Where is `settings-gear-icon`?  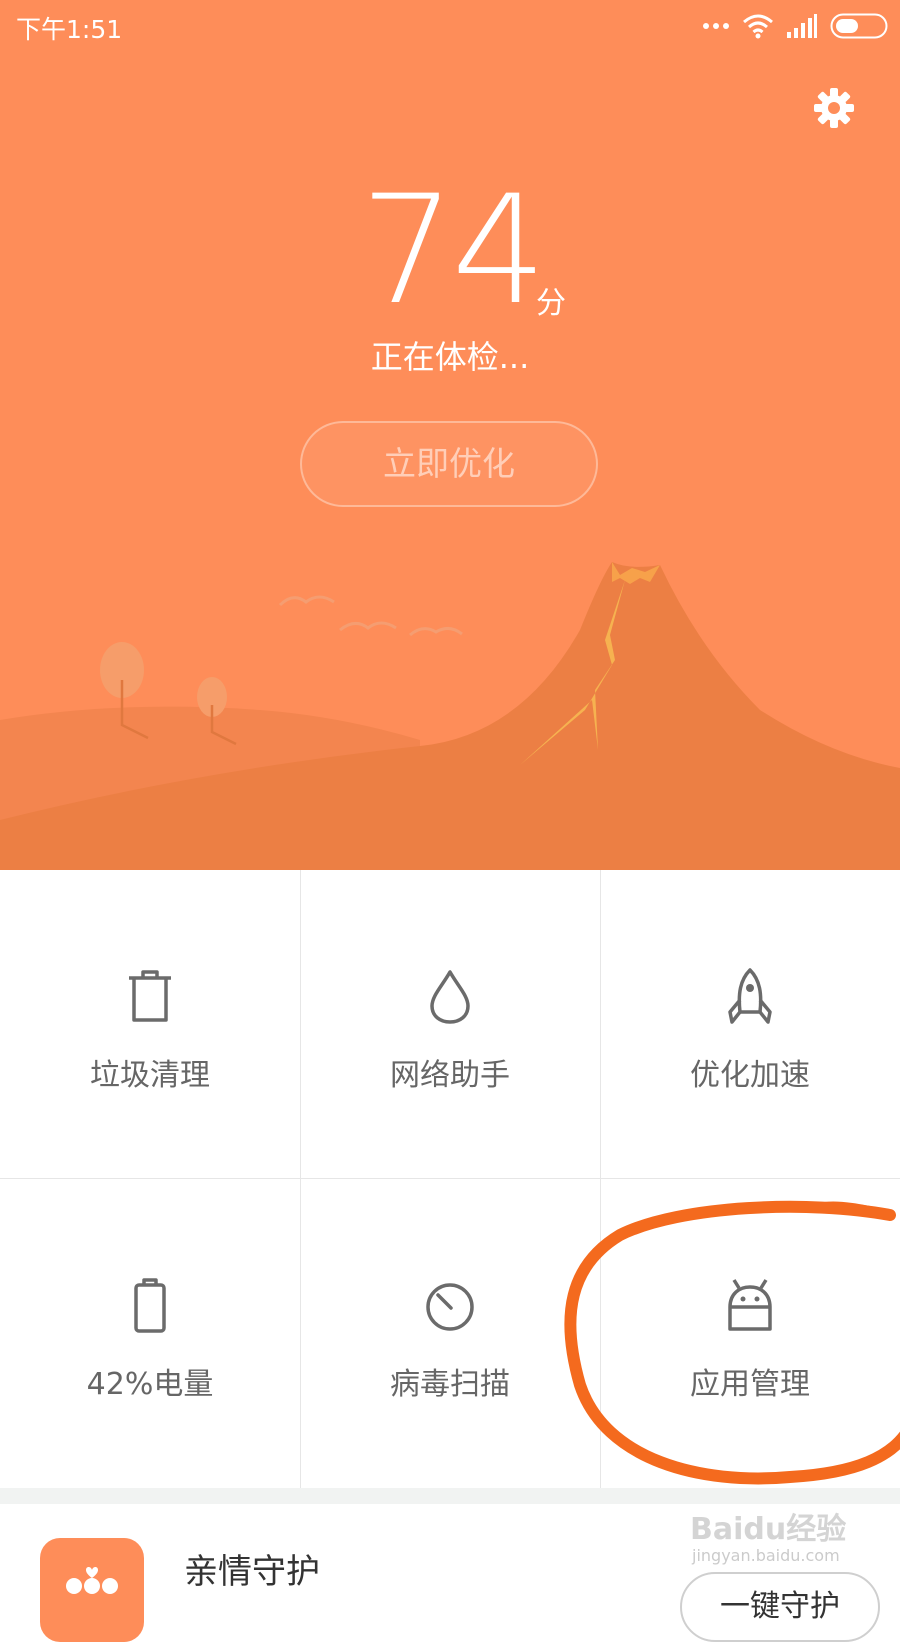 settings-gear-icon is located at coordinates (834, 108).